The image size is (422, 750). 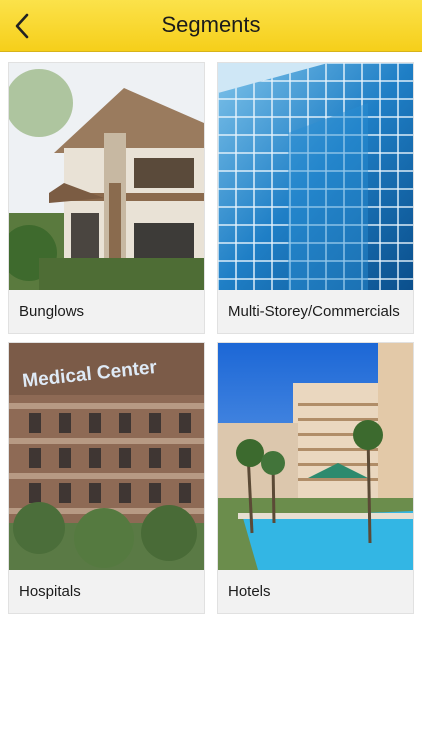 I want to click on app-header: Segments, so click(x=211, y=26).